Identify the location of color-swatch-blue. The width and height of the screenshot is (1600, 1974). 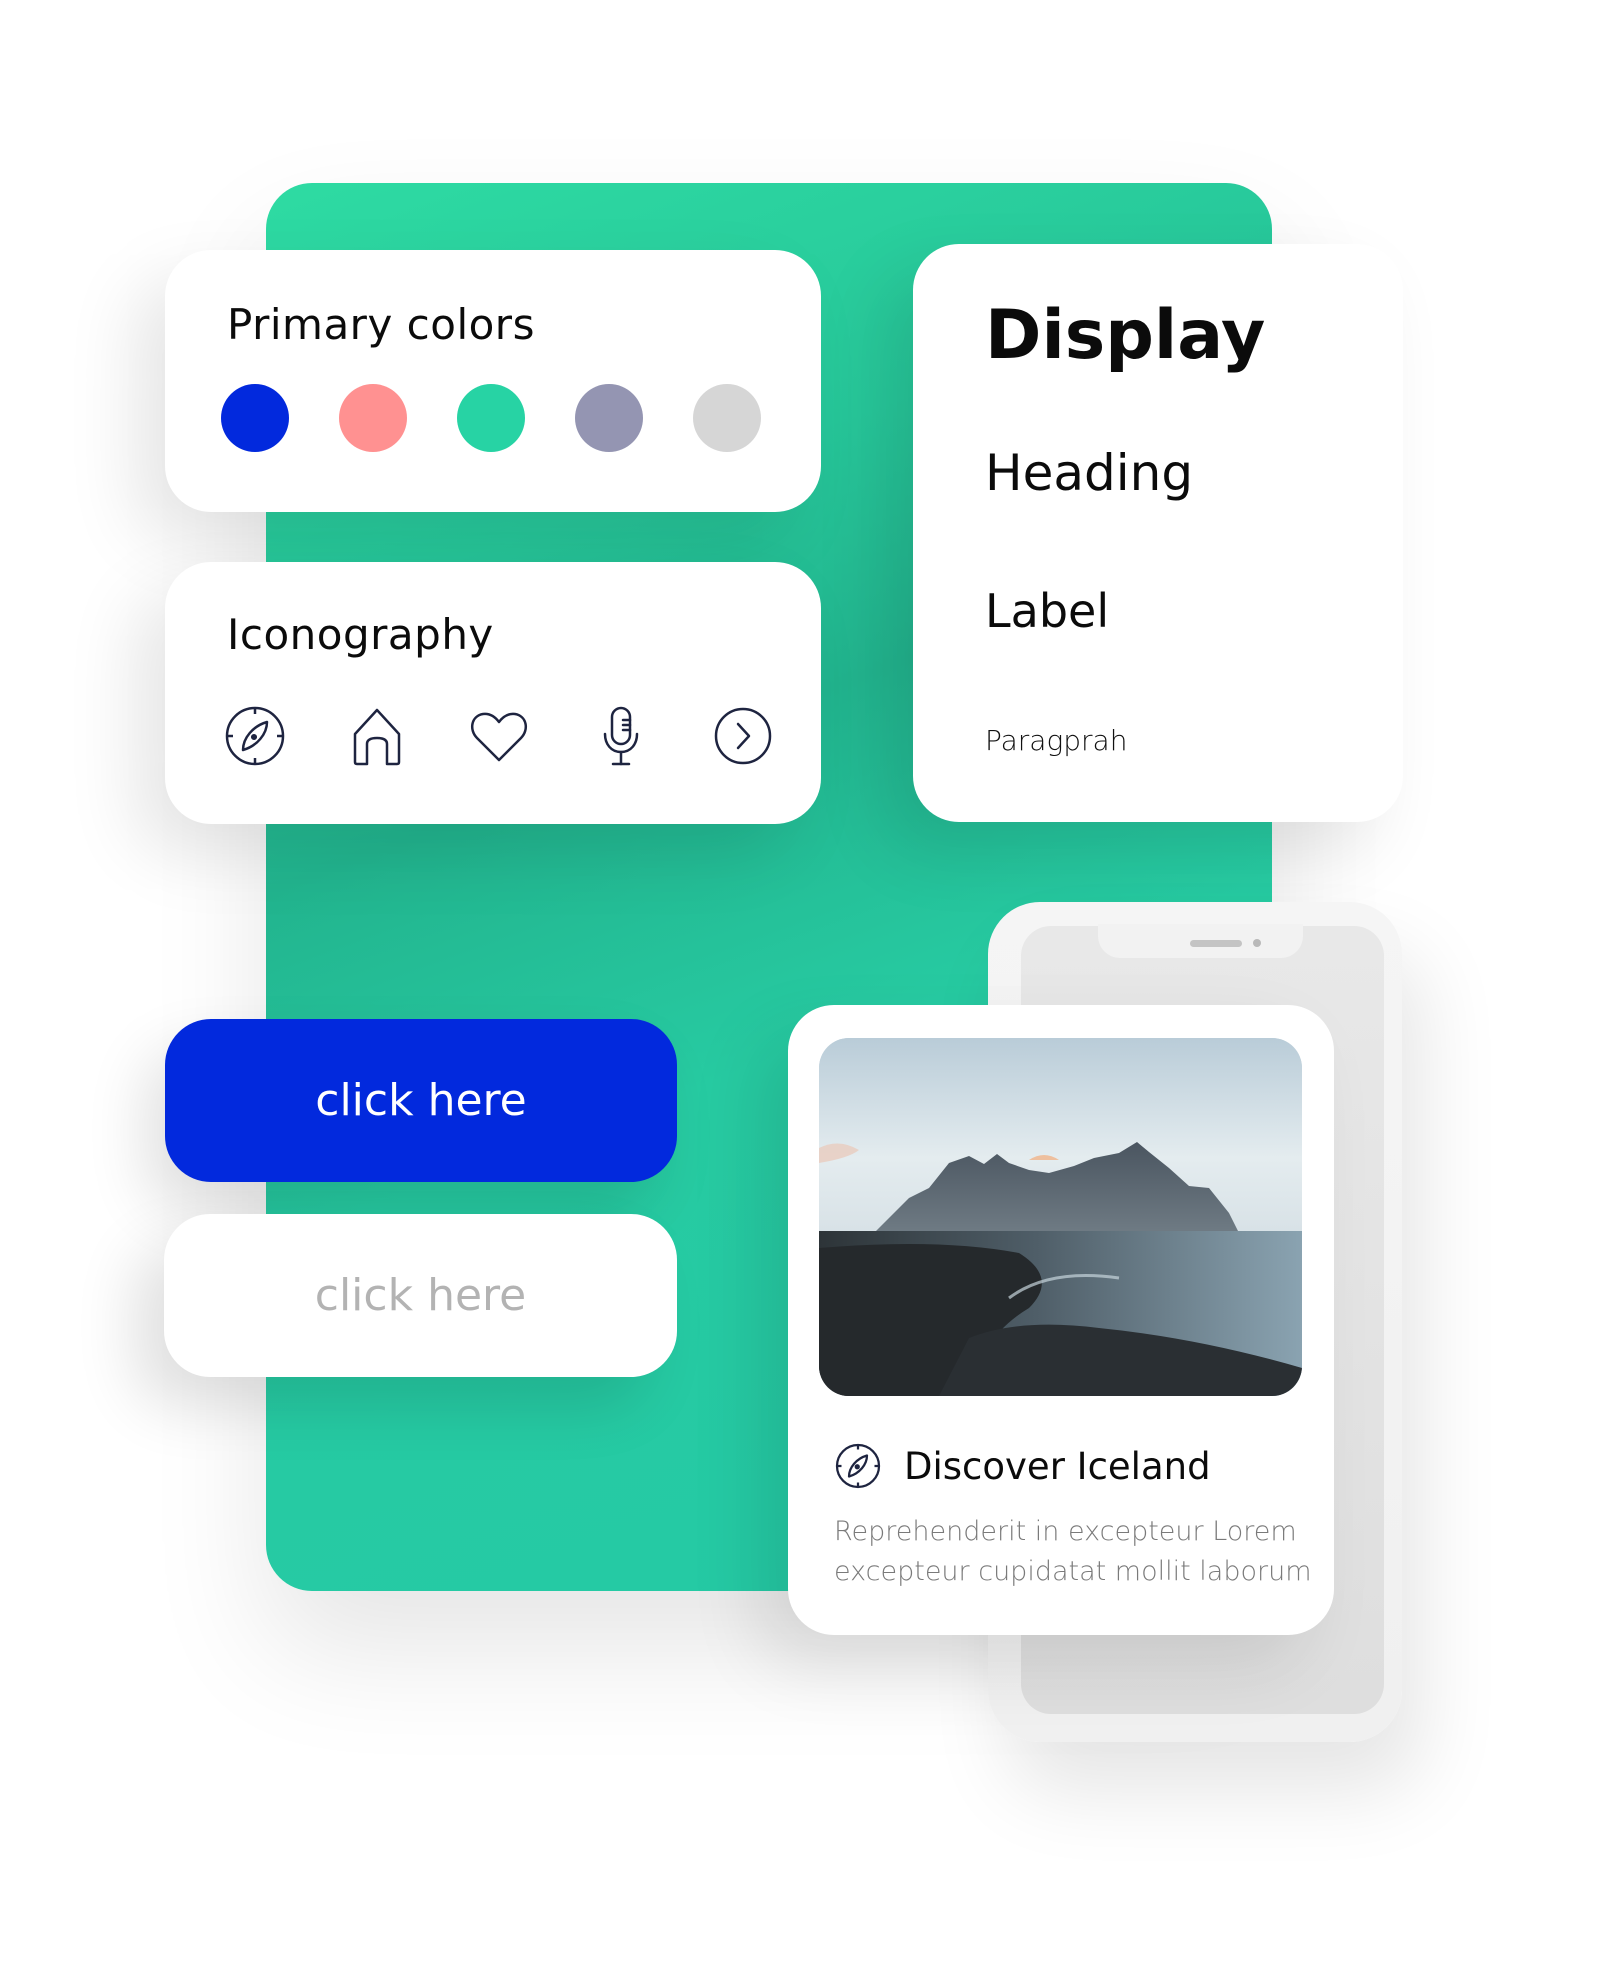
(255, 418).